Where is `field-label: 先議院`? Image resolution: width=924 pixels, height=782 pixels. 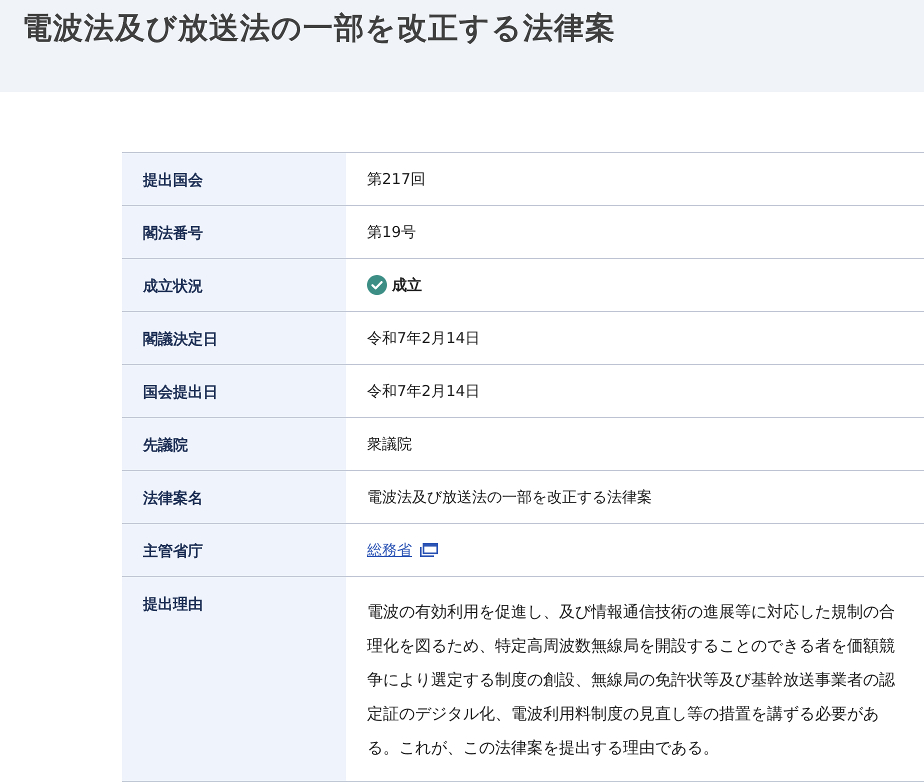 field-label: 先議院 is located at coordinates (165, 445).